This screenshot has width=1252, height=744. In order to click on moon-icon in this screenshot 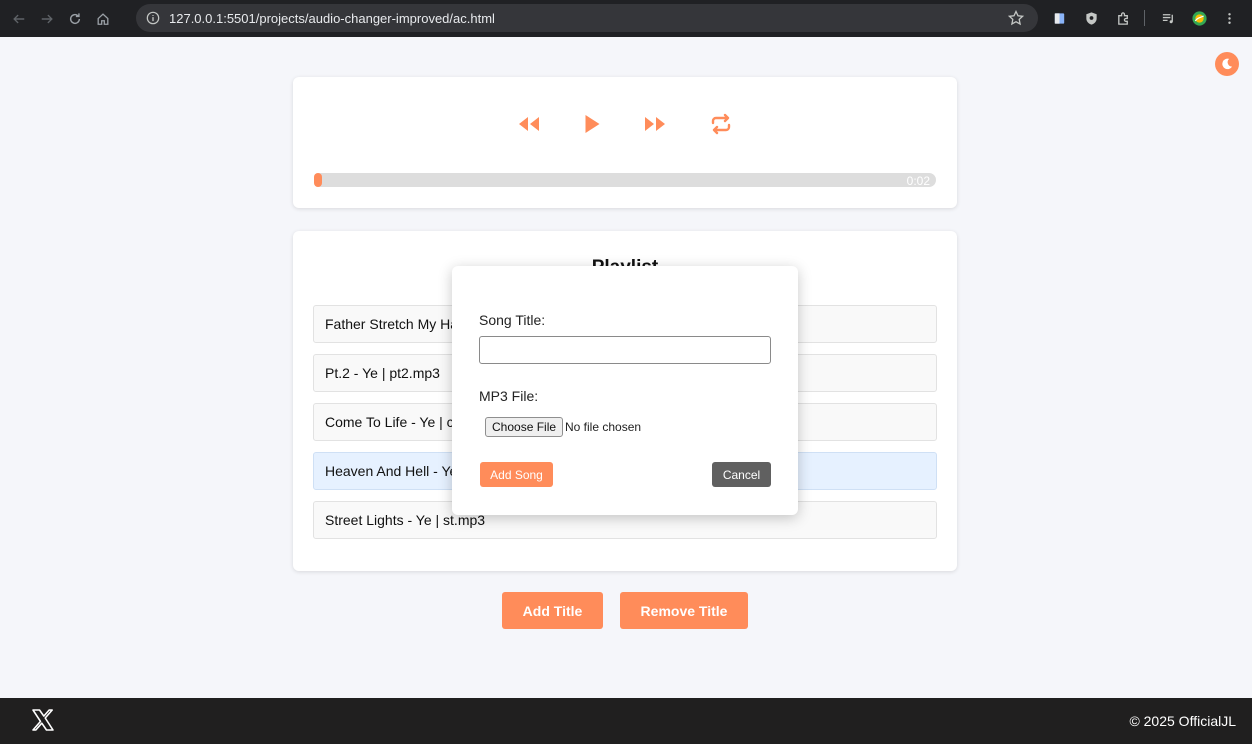, I will do `click(1227, 64)`.